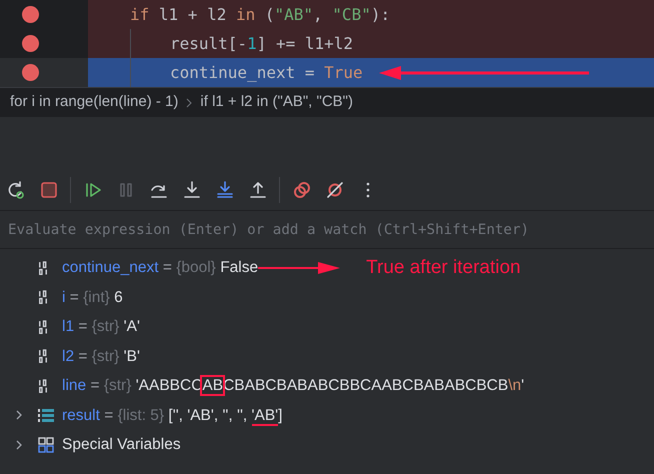 This screenshot has width=654, height=474. What do you see at coordinates (172, 415) in the screenshot?
I see `variable-entry: result = {list: 5} ['', 'AB', '', '', 'AB']` at bounding box center [172, 415].